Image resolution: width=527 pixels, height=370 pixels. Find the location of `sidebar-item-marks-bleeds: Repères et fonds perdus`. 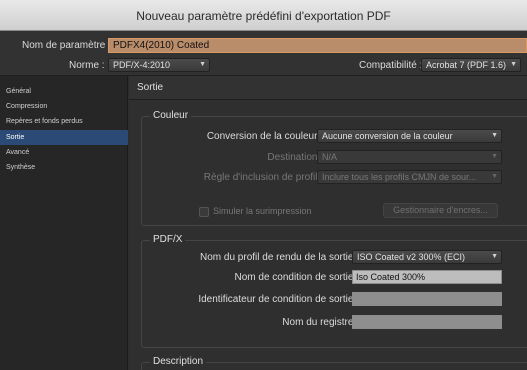

sidebar-item-marks-bleeds: Repères et fonds perdus is located at coordinates (64, 121).